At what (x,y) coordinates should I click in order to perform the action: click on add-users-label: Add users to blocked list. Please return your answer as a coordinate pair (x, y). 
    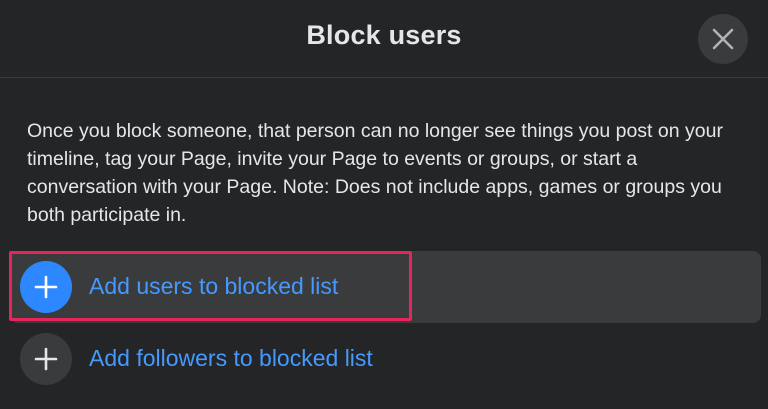
    Looking at the image, I should click on (214, 286).